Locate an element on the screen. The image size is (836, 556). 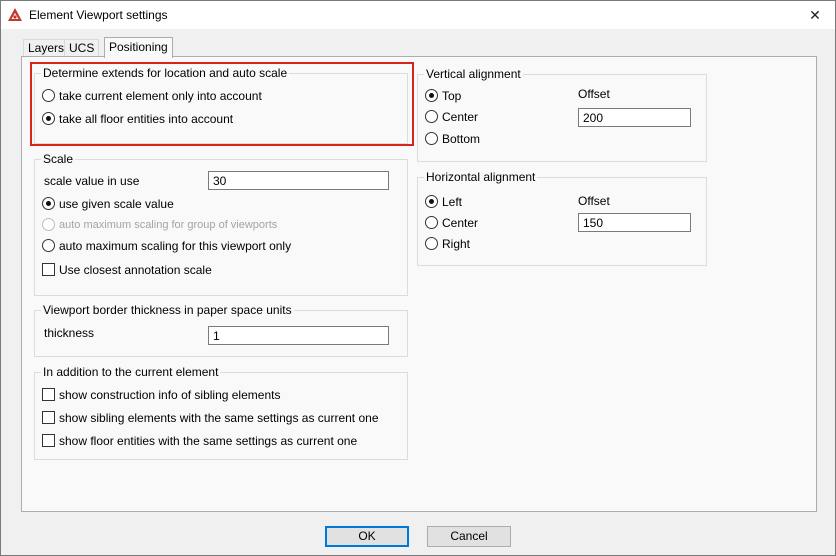
radio-vertical-bottom-label: Bottom is located at coordinates (461, 139).